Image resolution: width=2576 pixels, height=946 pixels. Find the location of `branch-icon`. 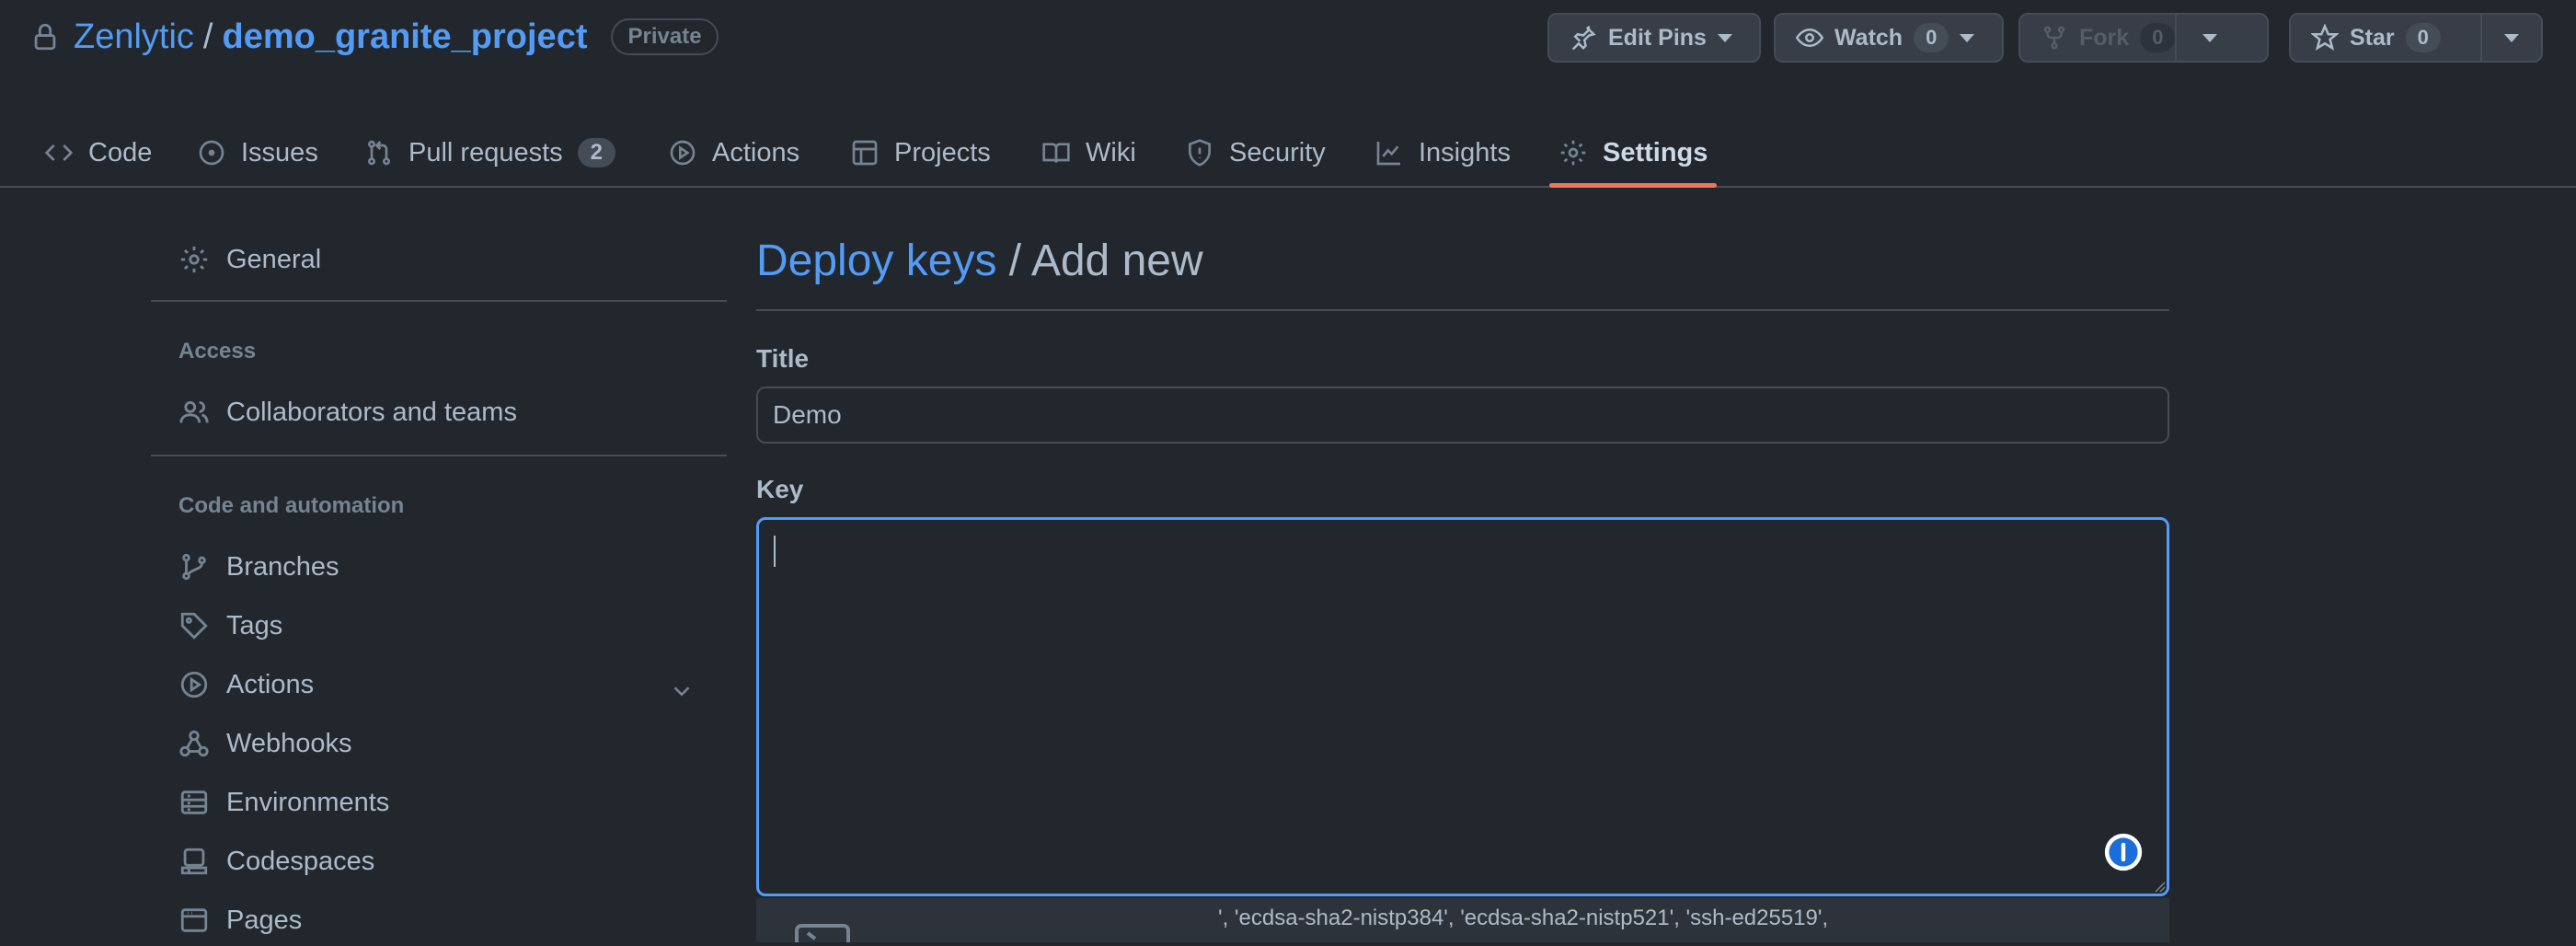

branch-icon is located at coordinates (194, 567).